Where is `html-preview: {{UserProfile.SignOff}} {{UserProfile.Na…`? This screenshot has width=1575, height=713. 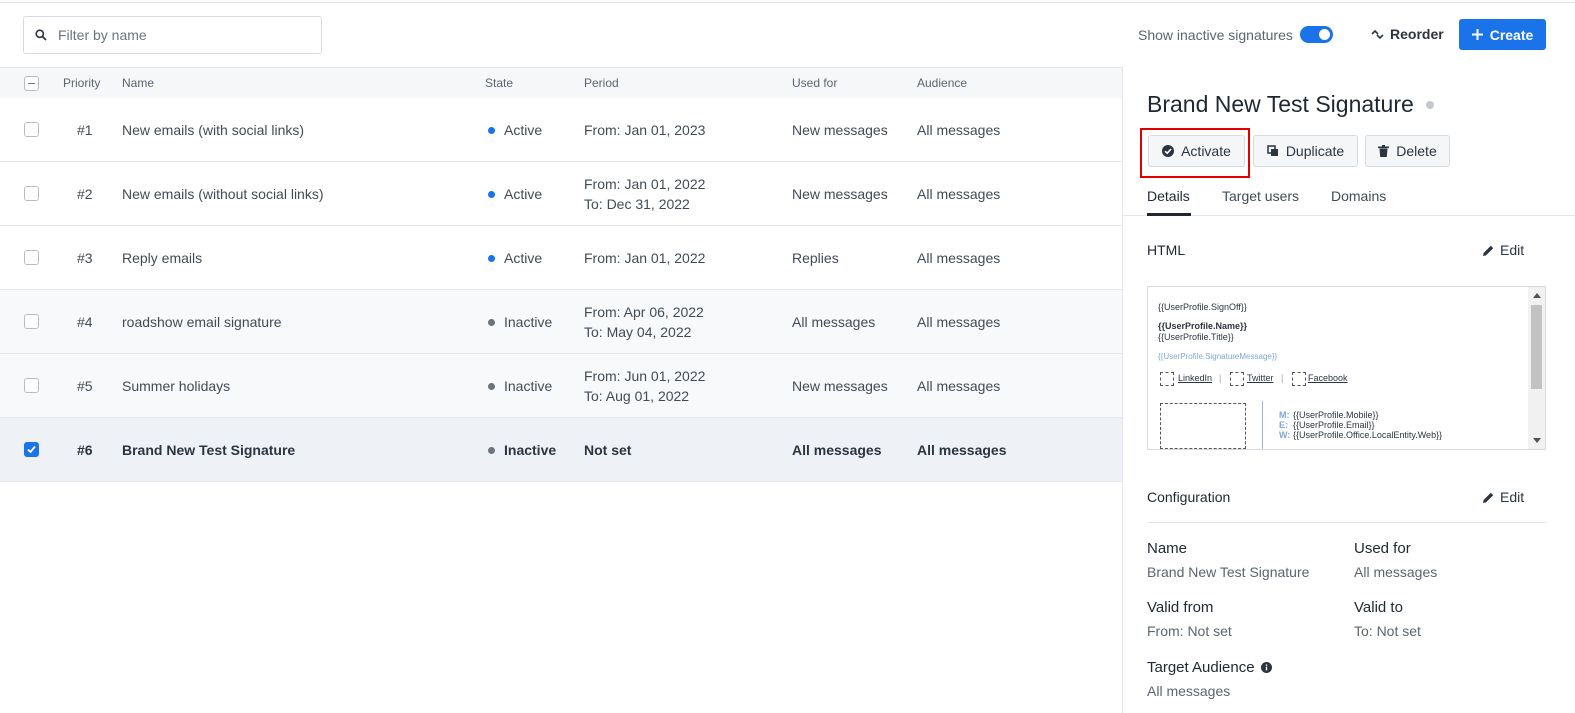 html-preview: {{UserProfile.SignOff}} {{UserProfile.Na… is located at coordinates (1346, 368).